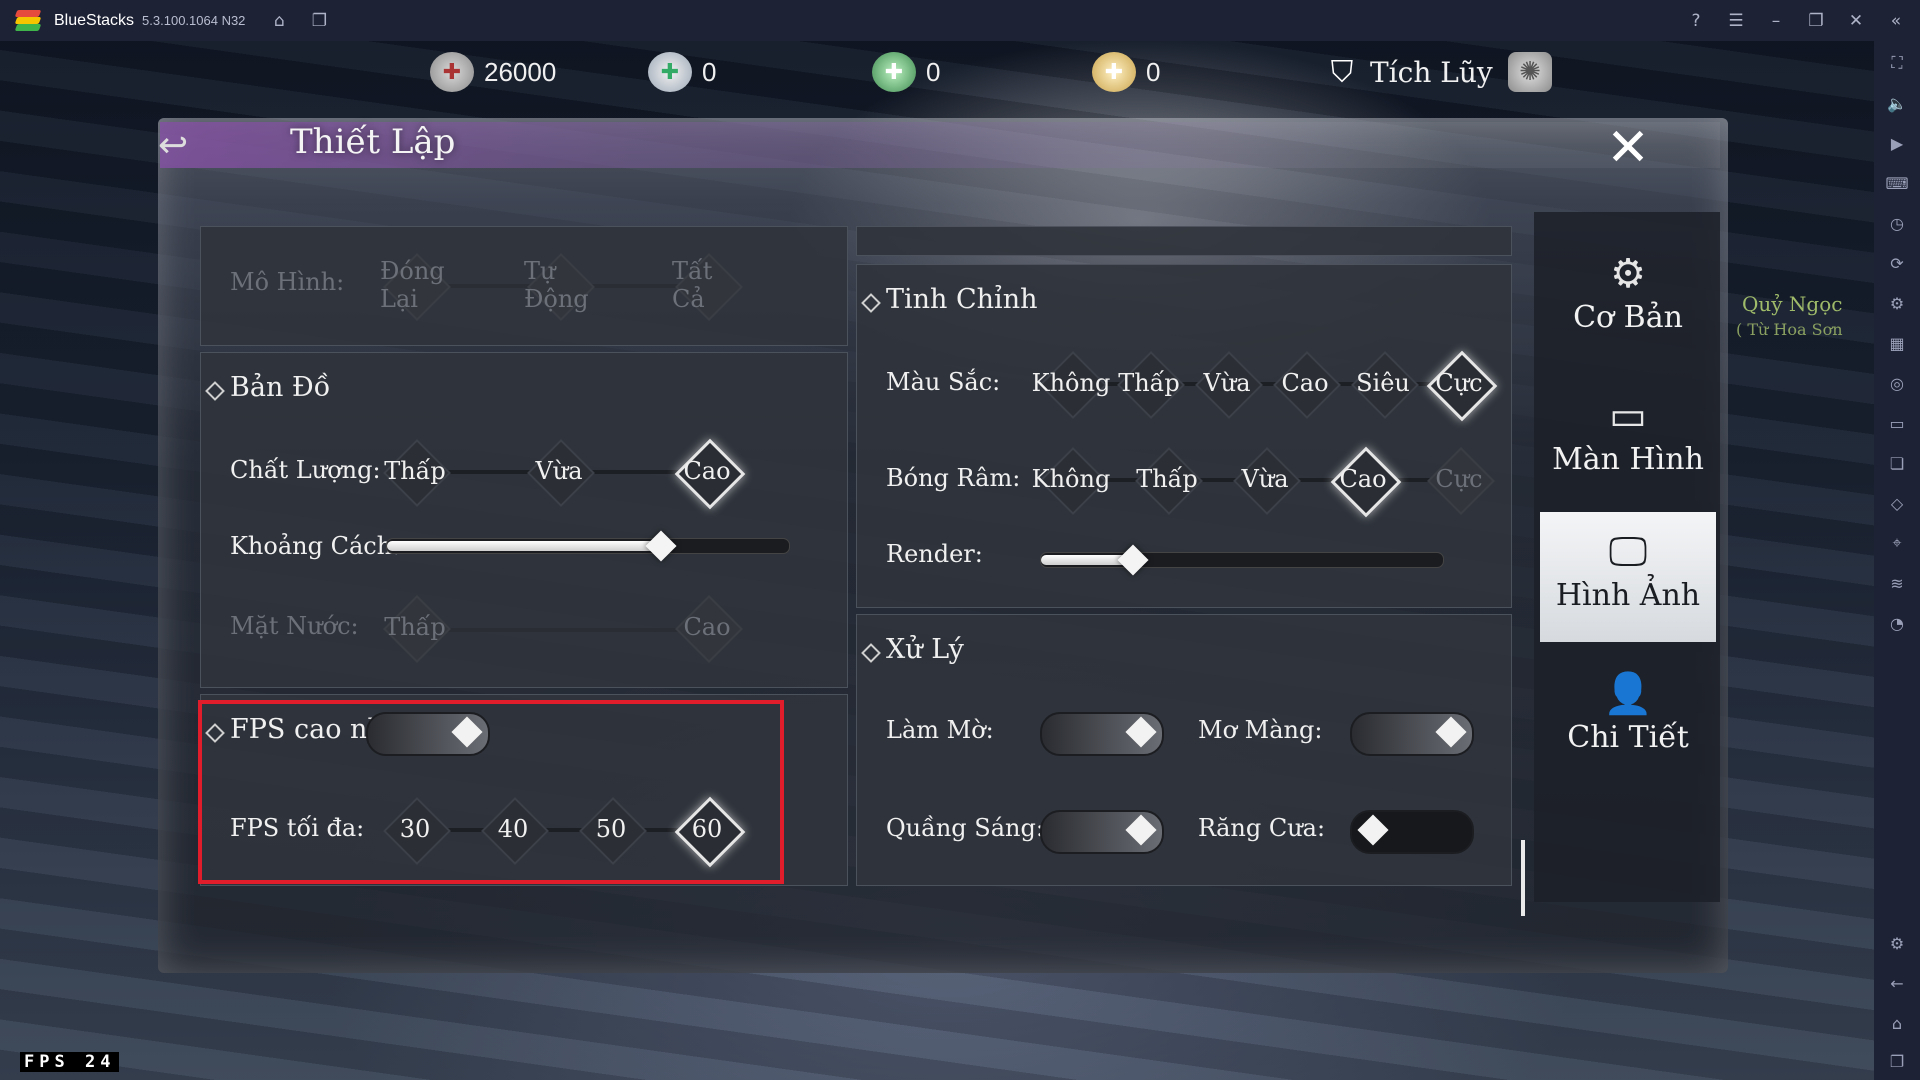  I want to click on media-icon: ▶, so click(1897, 143).